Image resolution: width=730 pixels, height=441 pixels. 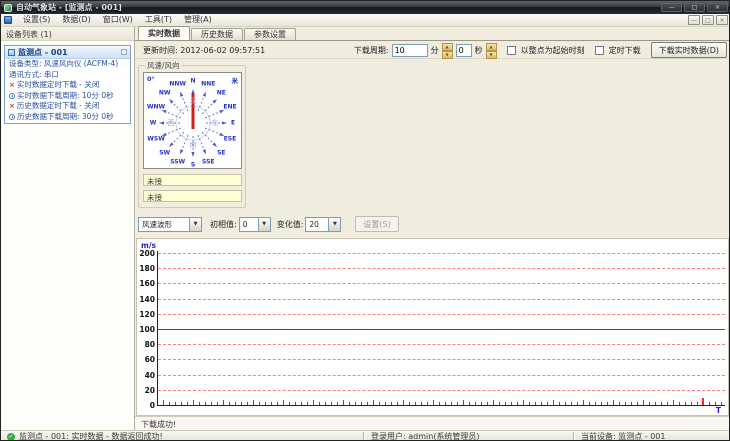 I want to click on titlebar-close-button: ×, so click(x=717, y=7).